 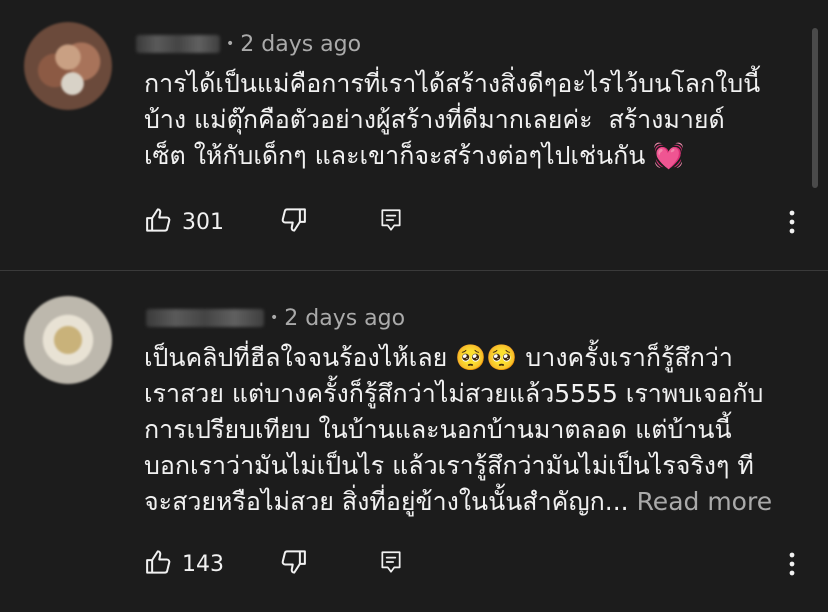 What do you see at coordinates (815, 108) in the screenshot?
I see `scrollbar` at bounding box center [815, 108].